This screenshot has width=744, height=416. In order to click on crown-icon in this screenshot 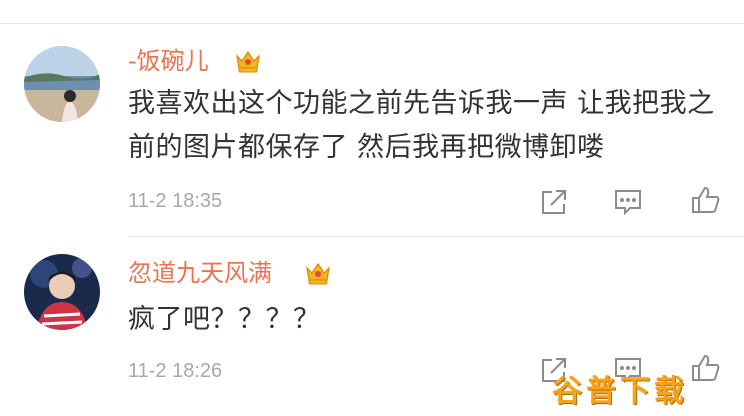, I will do `click(318, 273)`.